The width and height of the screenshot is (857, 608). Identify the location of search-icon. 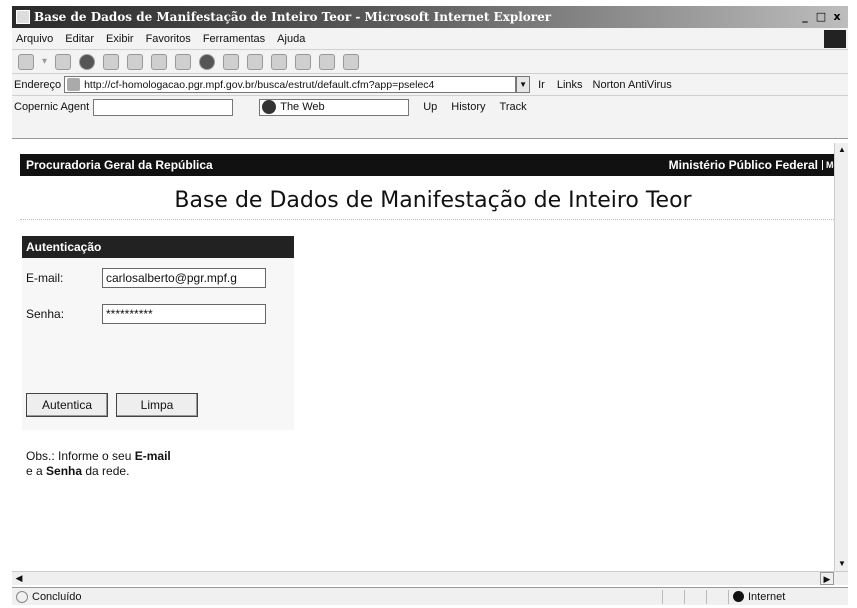
(159, 61).